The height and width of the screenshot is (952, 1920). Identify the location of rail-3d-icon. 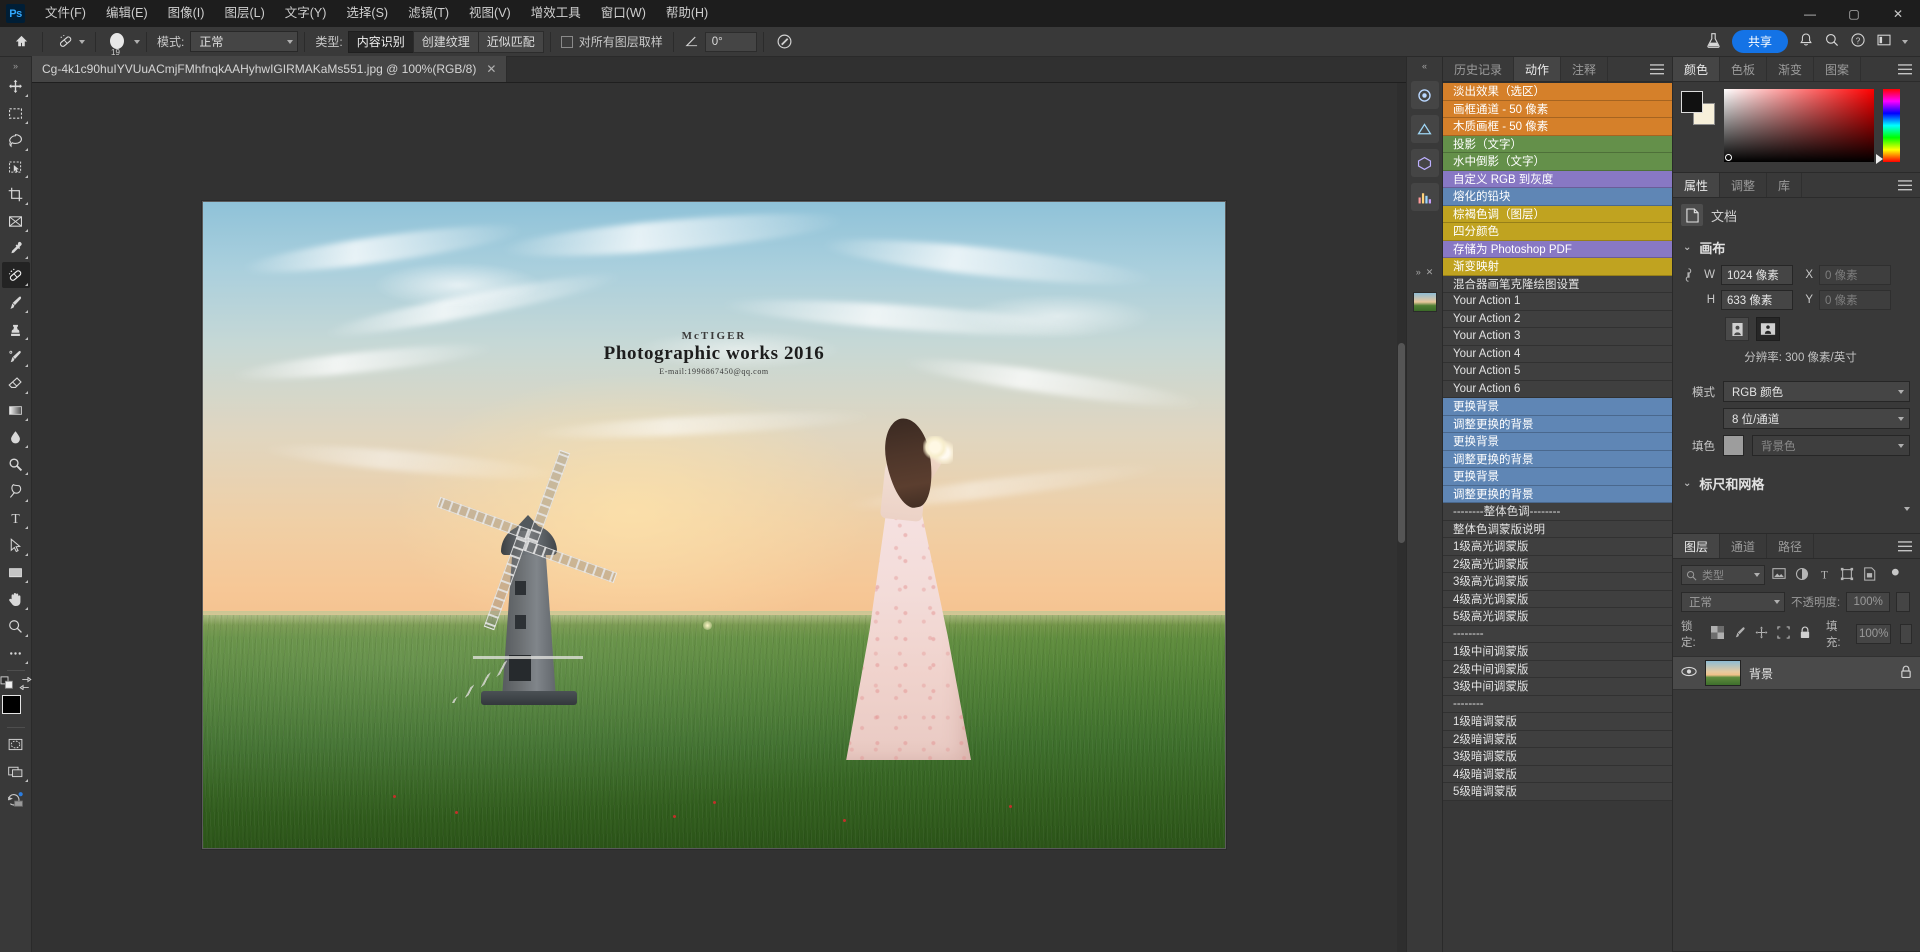
(1424, 163).